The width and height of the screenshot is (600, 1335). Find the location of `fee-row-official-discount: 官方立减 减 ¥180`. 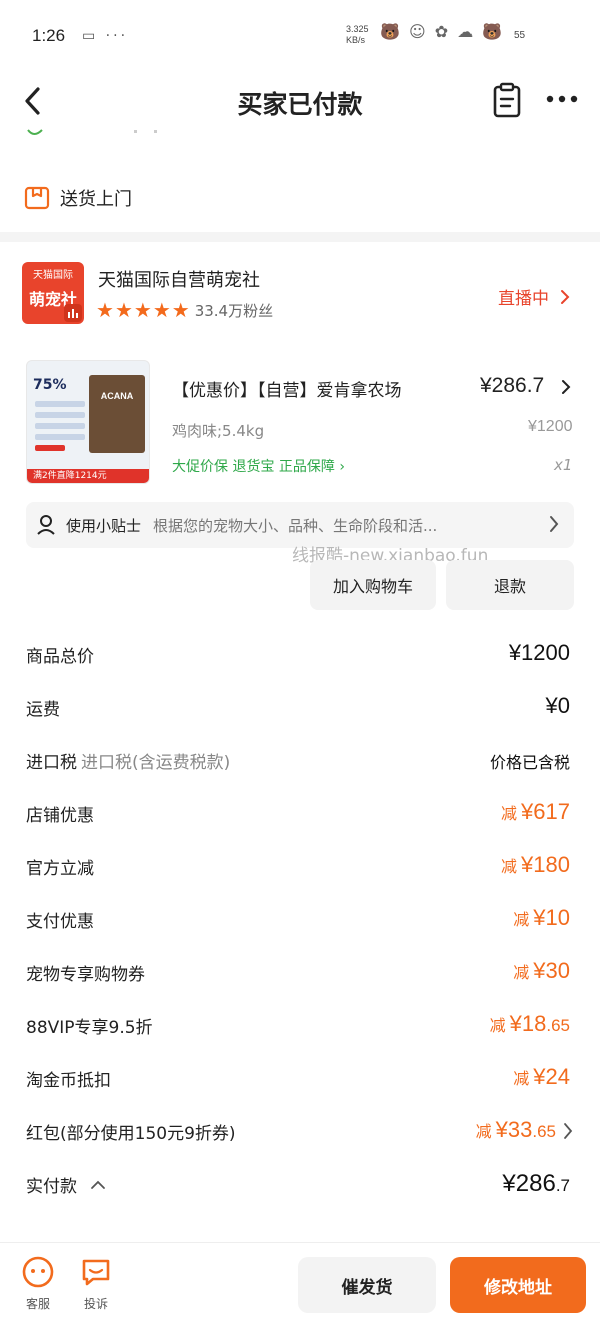

fee-row-official-discount: 官方立减 减 ¥180 is located at coordinates (300, 867).